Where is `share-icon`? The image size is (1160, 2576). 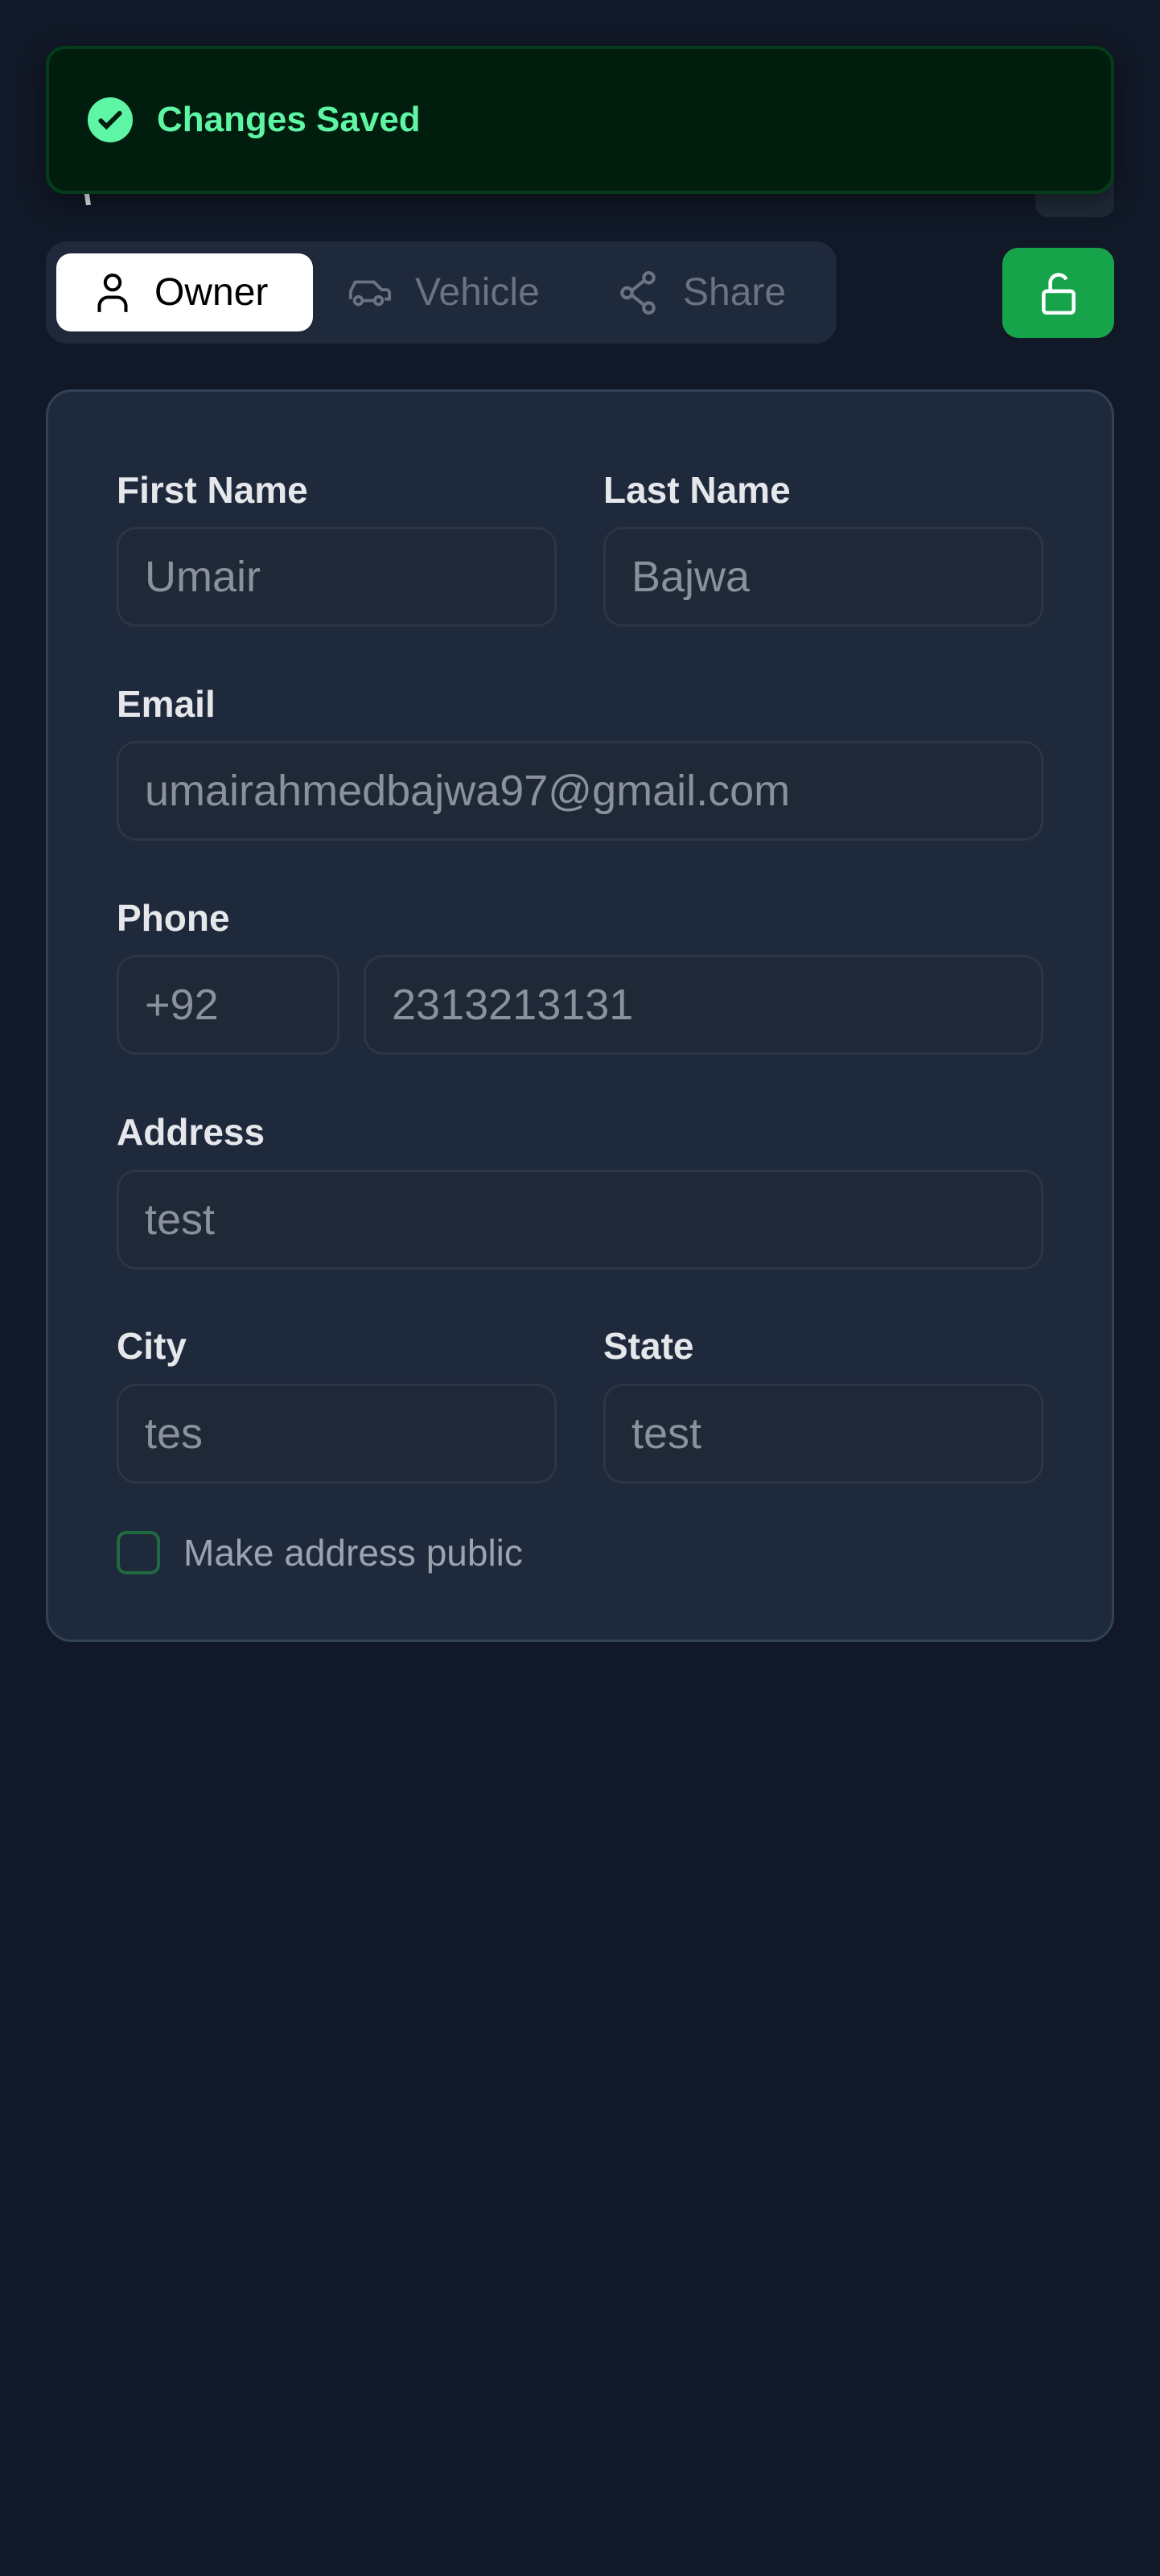
share-icon is located at coordinates (638, 292).